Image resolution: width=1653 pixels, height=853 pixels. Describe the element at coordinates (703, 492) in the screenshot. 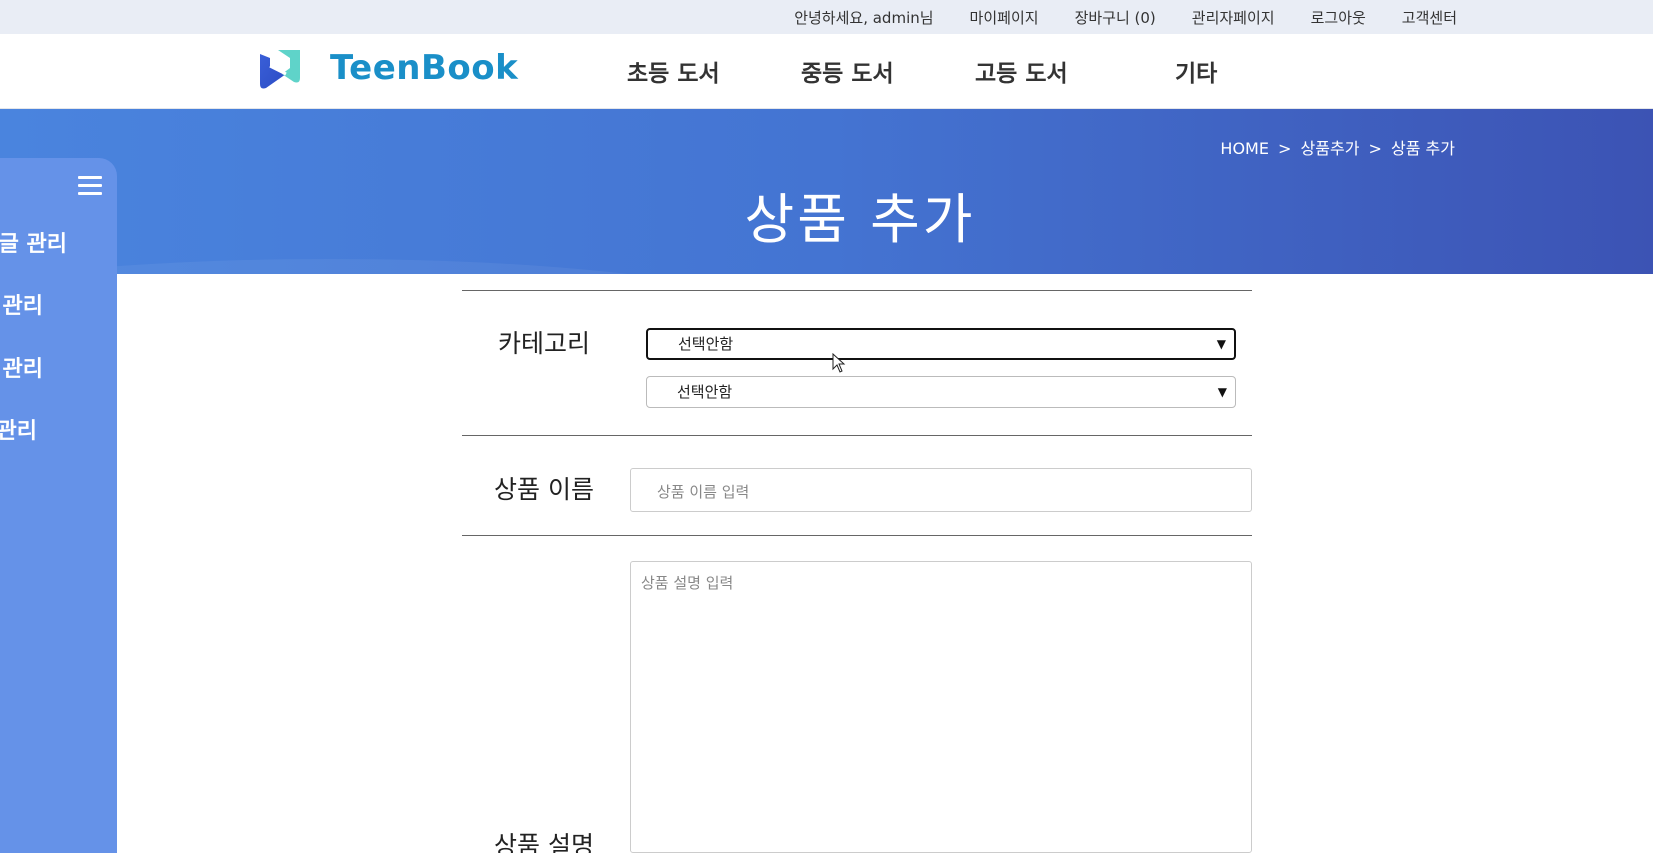

I see `product-name-placeholder: 상품 이름 입력` at that location.